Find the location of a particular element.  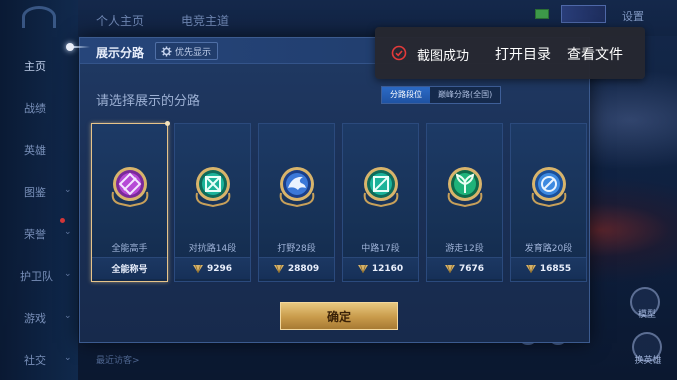

allround-emblem-icon is located at coordinates (130, 187).